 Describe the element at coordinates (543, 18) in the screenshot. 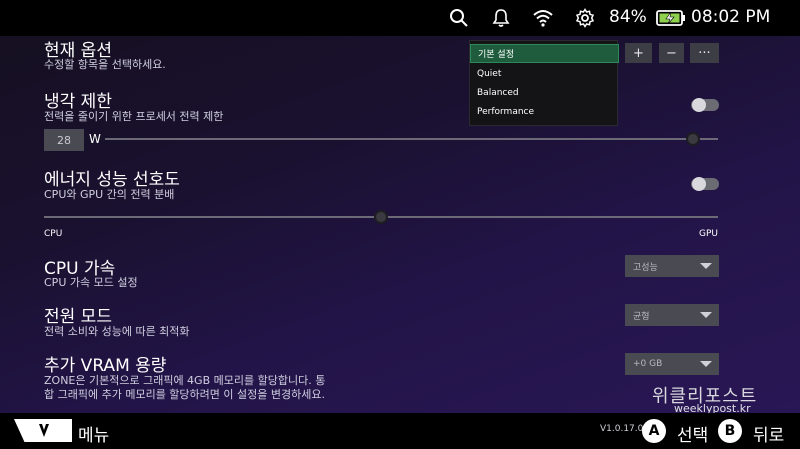

I see `wifi-icon` at that location.